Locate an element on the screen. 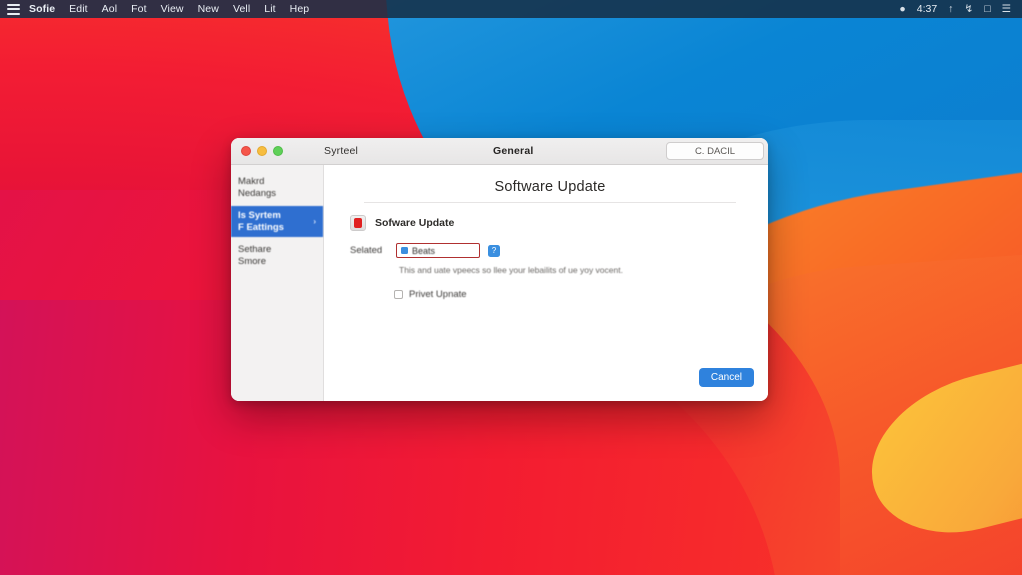 This screenshot has height=575, width=1022. selected-field-input: Beats is located at coordinates (438, 250).